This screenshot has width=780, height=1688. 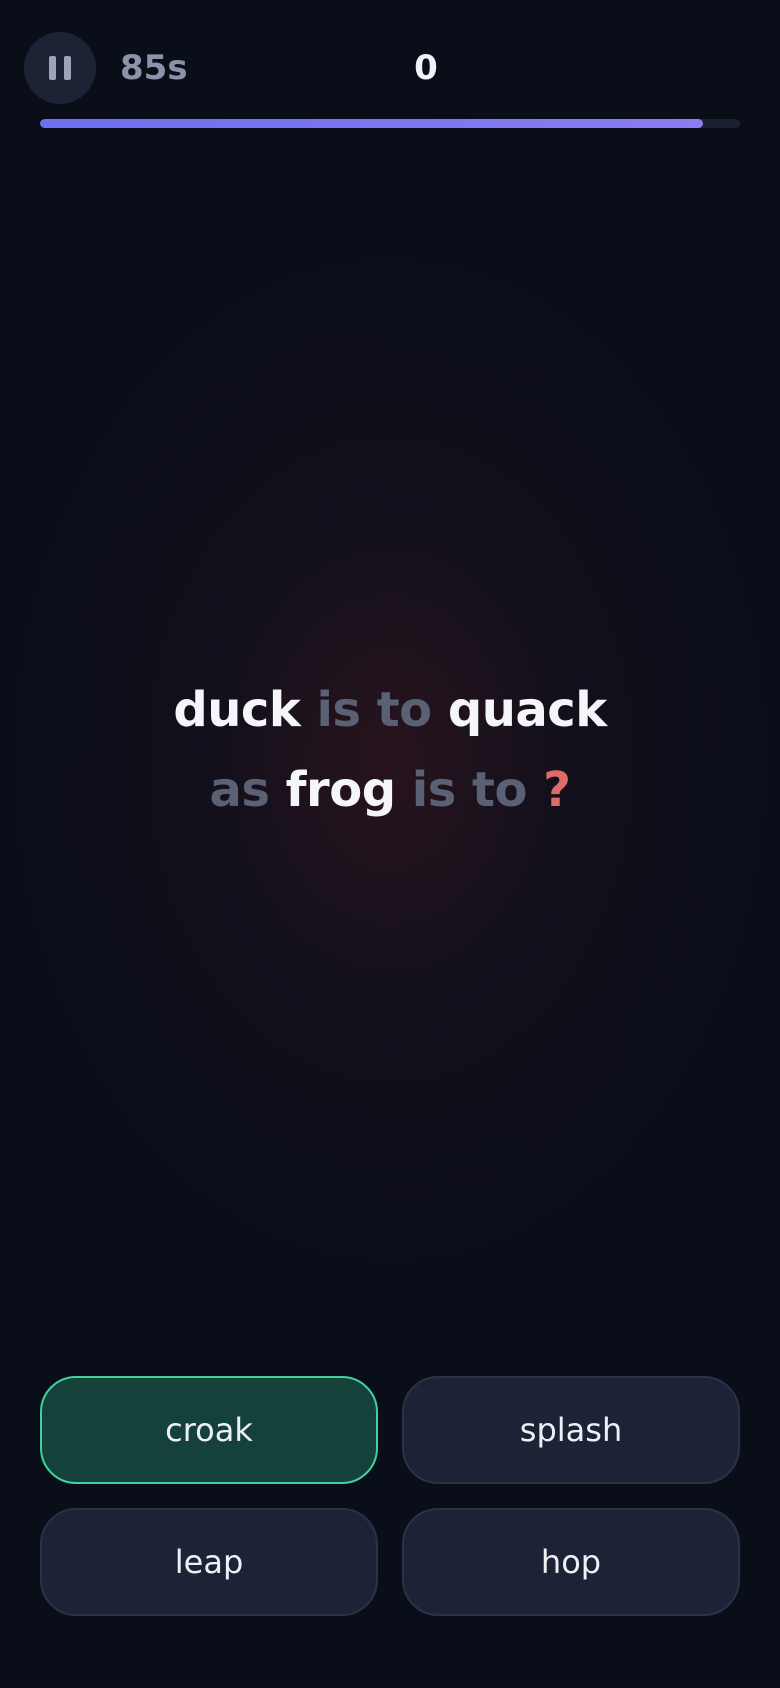 I want to click on word-c: frog, so click(x=340, y=790).